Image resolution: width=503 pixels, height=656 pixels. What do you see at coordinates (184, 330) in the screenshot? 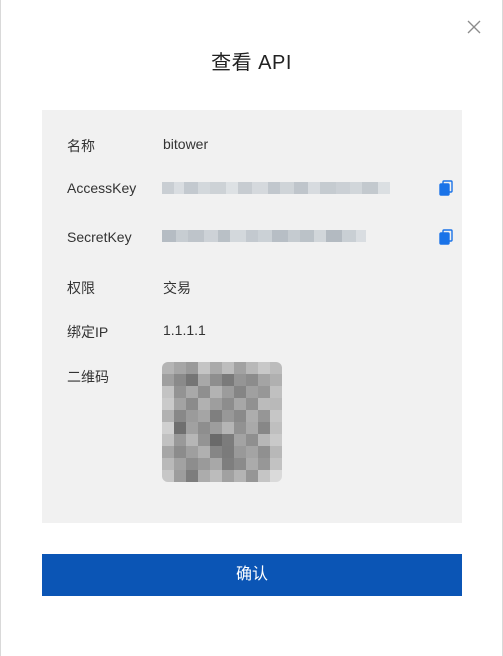
I see `bound-ip-value: 1.1.1.1` at bounding box center [184, 330].